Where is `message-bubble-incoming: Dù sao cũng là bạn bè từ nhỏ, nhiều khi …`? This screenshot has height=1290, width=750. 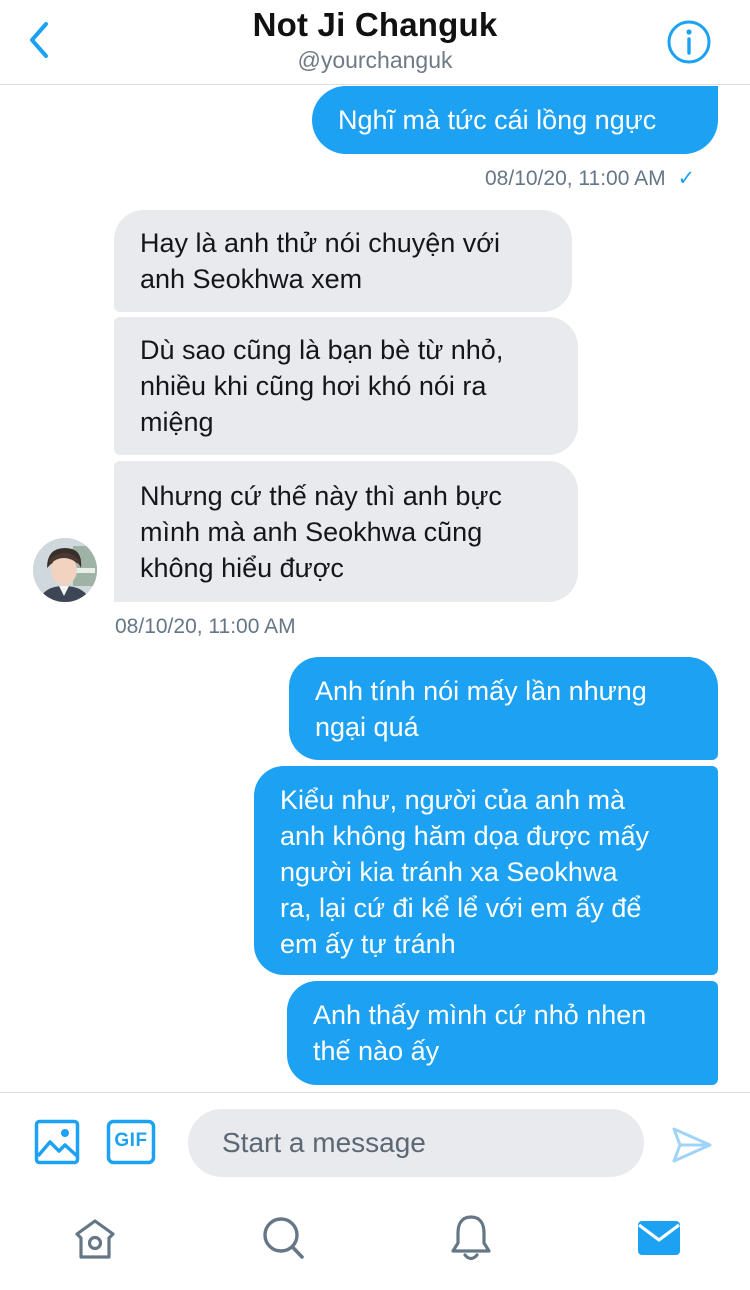
message-bubble-incoming: Dù sao cũng là bạn bè từ nhỏ, nhiều khi … is located at coordinates (346, 386).